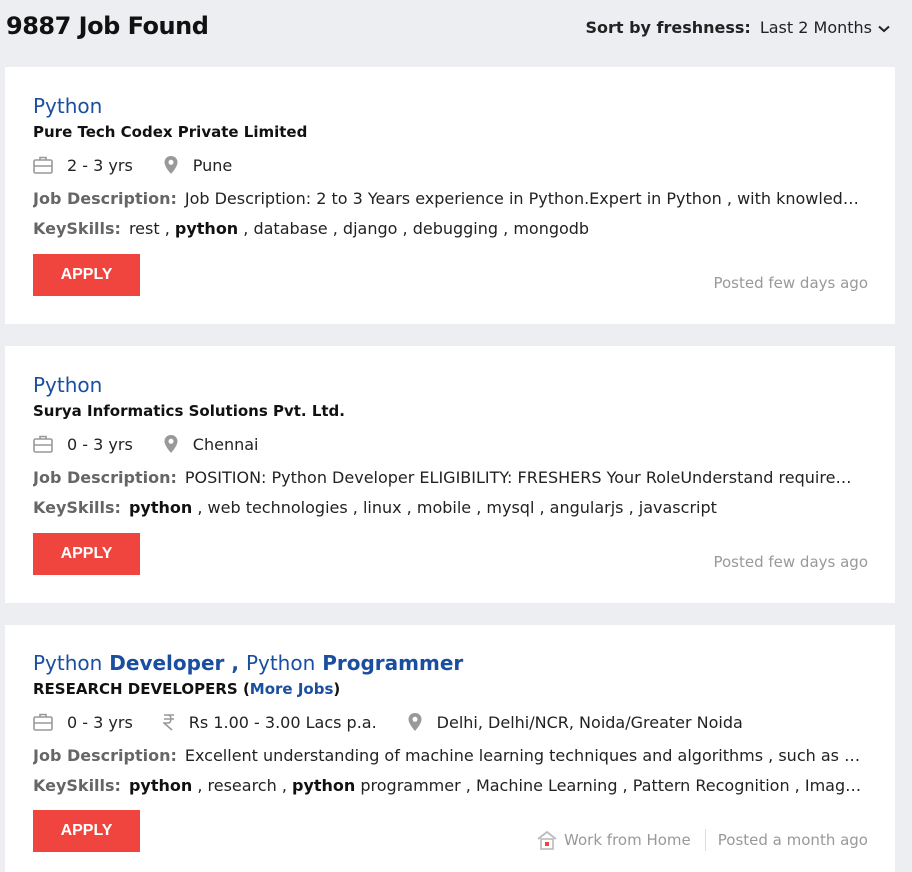 This screenshot has height=872, width=912. I want to click on skill: angularjs, so click(586, 507).